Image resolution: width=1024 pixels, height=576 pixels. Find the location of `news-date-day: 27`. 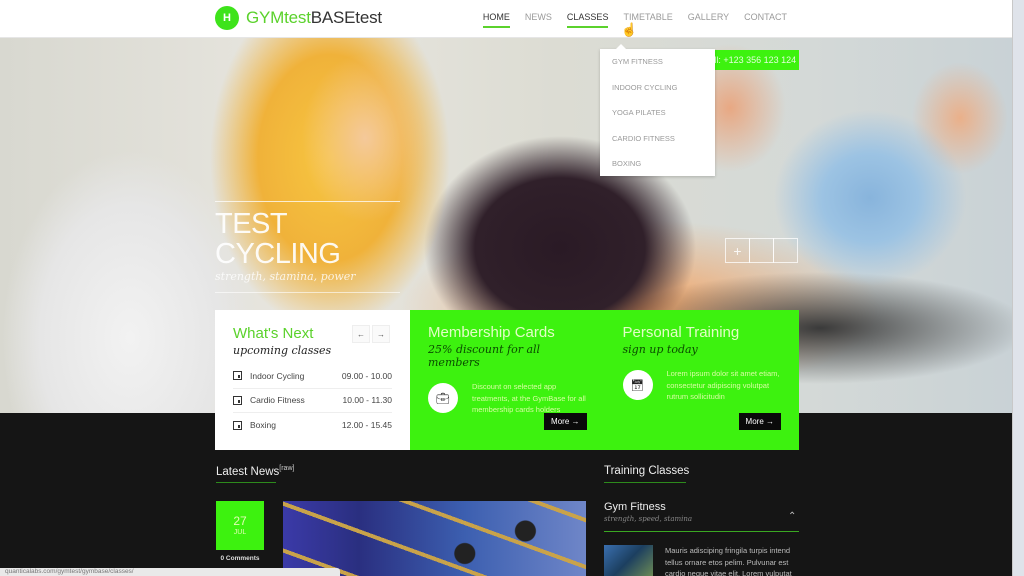

news-date-day: 27 is located at coordinates (240, 521).